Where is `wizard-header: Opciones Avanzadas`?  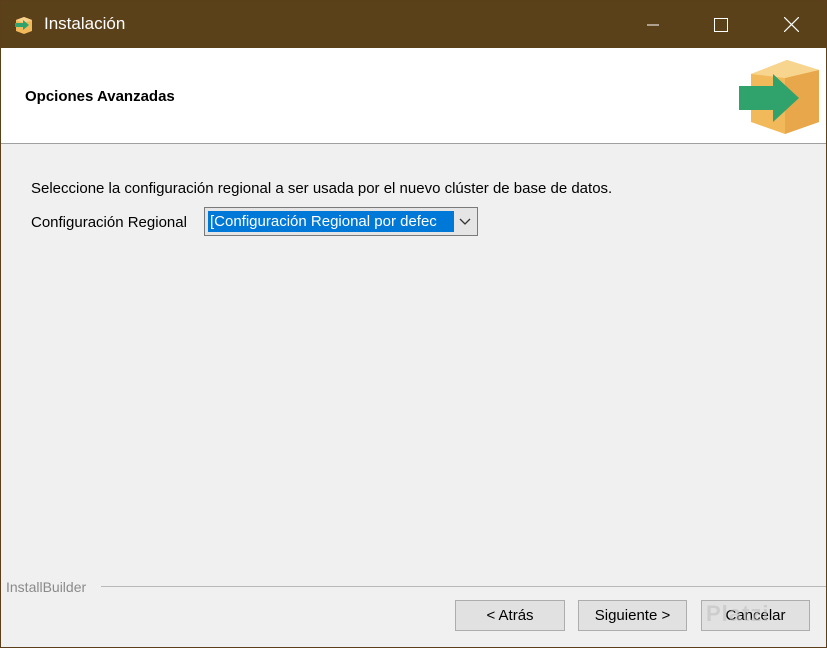
wizard-header: Opciones Avanzadas is located at coordinates (413, 96).